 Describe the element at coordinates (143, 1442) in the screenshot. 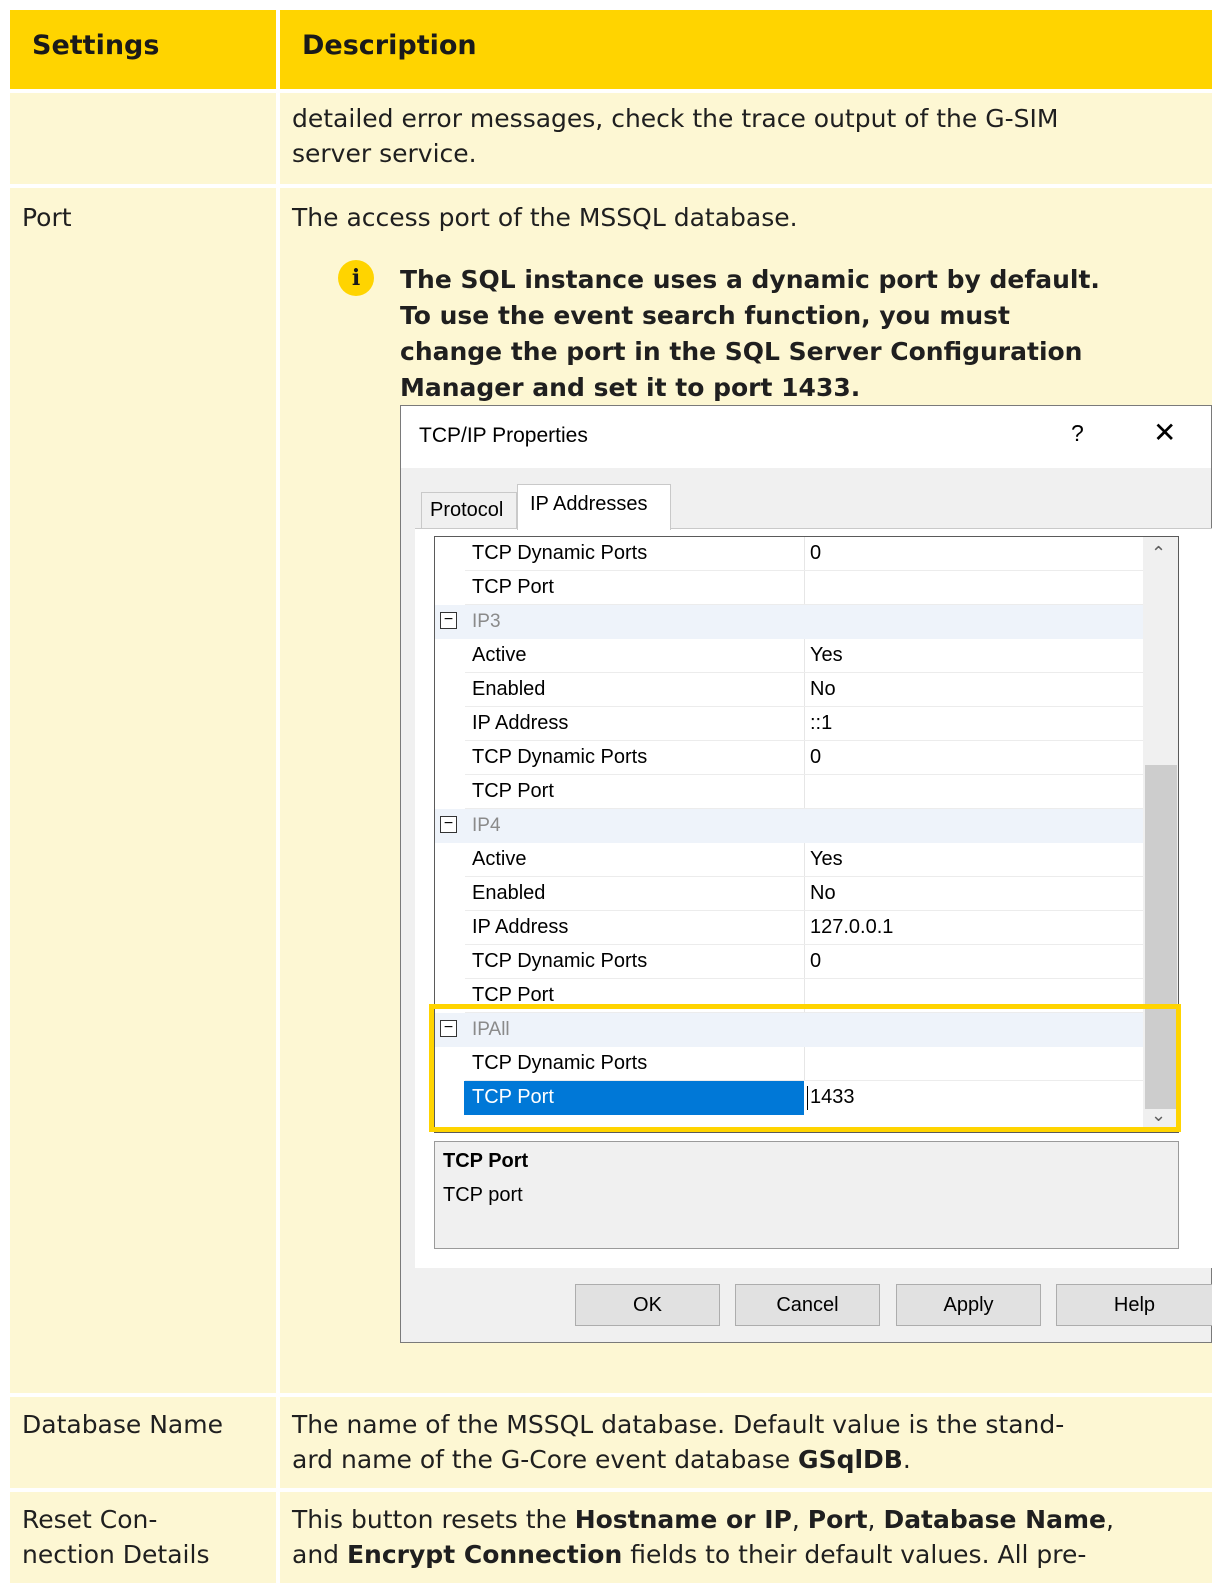

I see `row-dbname-setting: Database Name` at that location.